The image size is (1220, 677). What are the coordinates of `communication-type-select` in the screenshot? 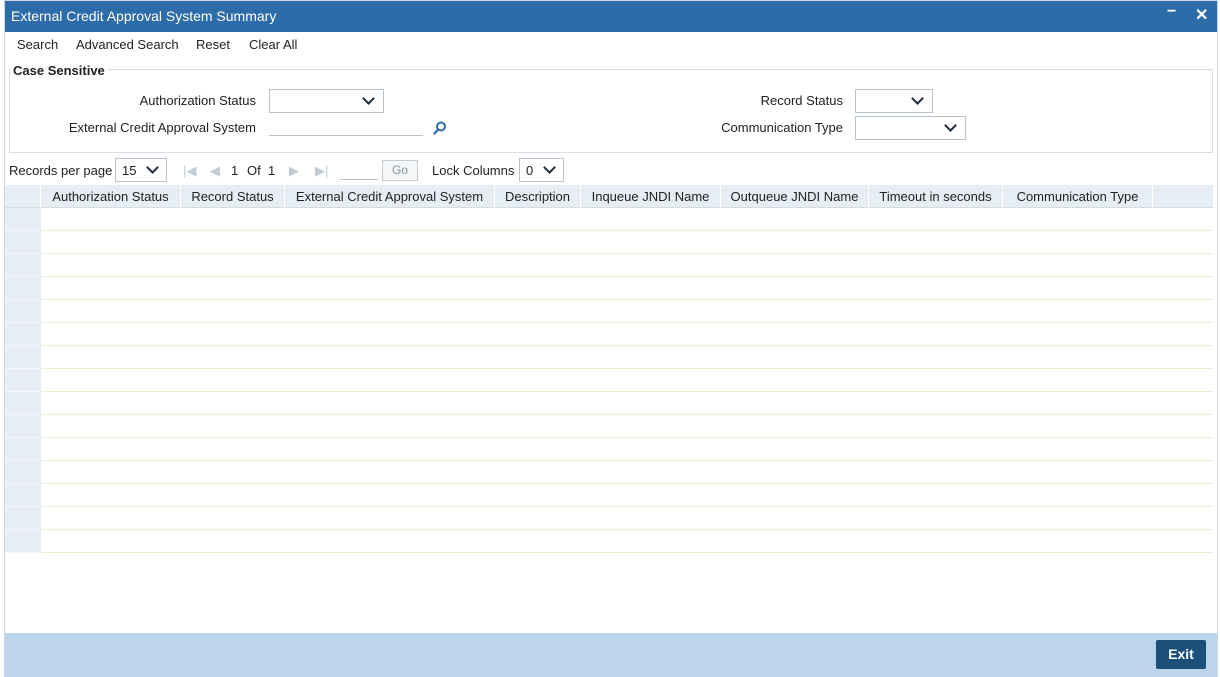 It's located at (910, 128).